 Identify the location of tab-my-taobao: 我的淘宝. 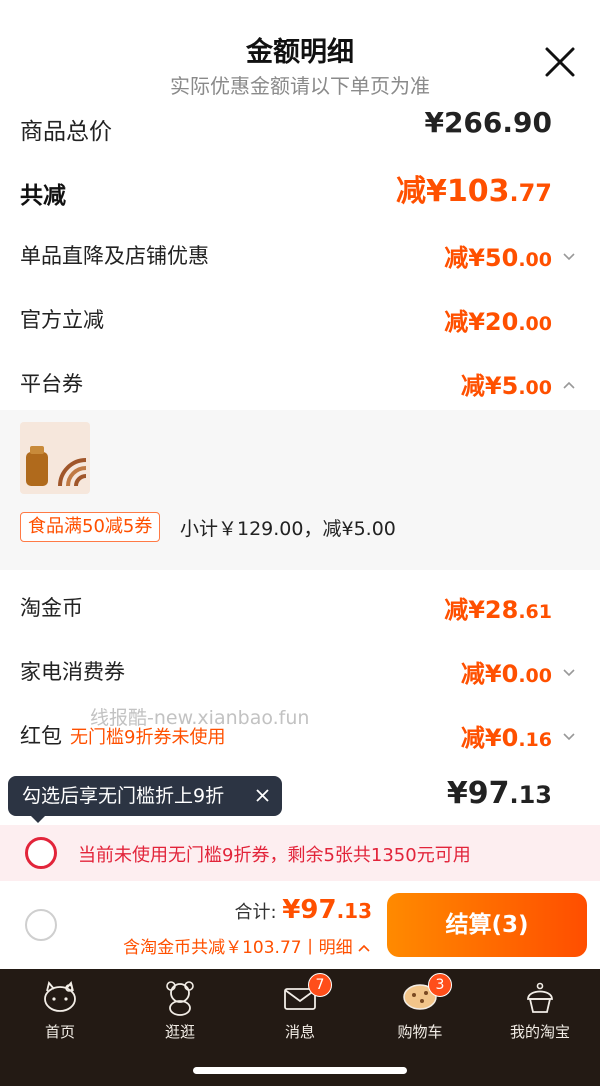
(540, 1012).